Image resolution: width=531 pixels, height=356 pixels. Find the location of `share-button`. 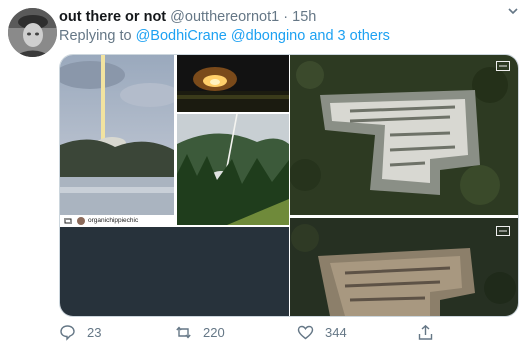

share-button is located at coordinates (425, 332).